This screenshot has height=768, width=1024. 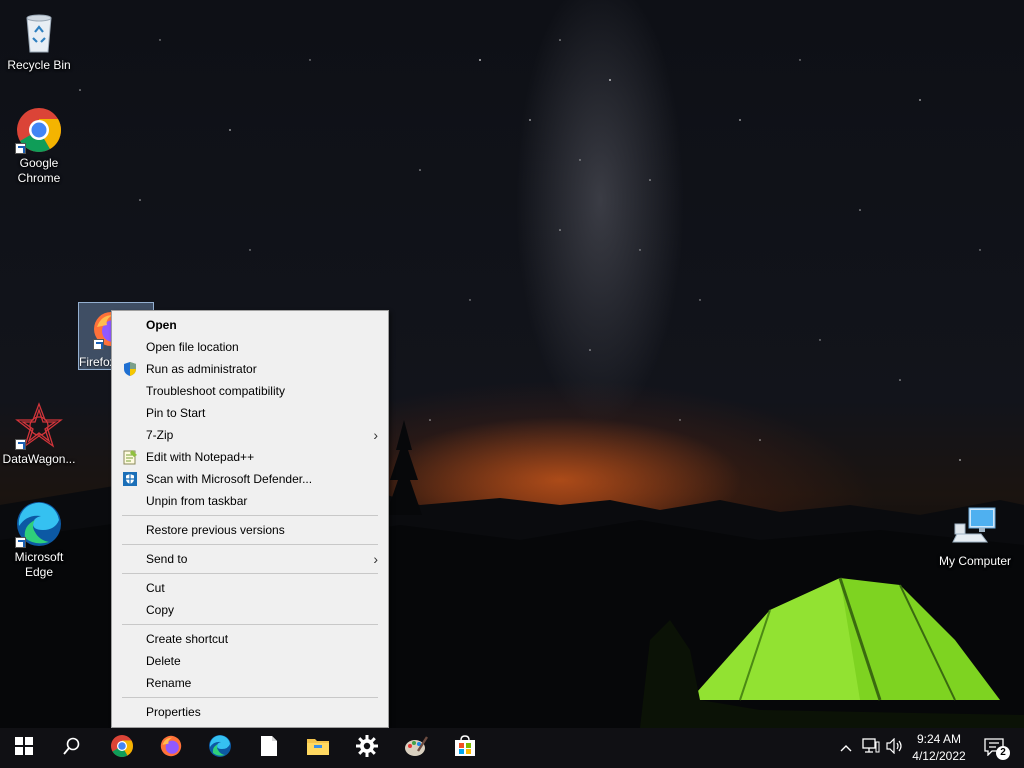 What do you see at coordinates (173, 712) in the screenshot?
I see `menu-item-label: Properties` at bounding box center [173, 712].